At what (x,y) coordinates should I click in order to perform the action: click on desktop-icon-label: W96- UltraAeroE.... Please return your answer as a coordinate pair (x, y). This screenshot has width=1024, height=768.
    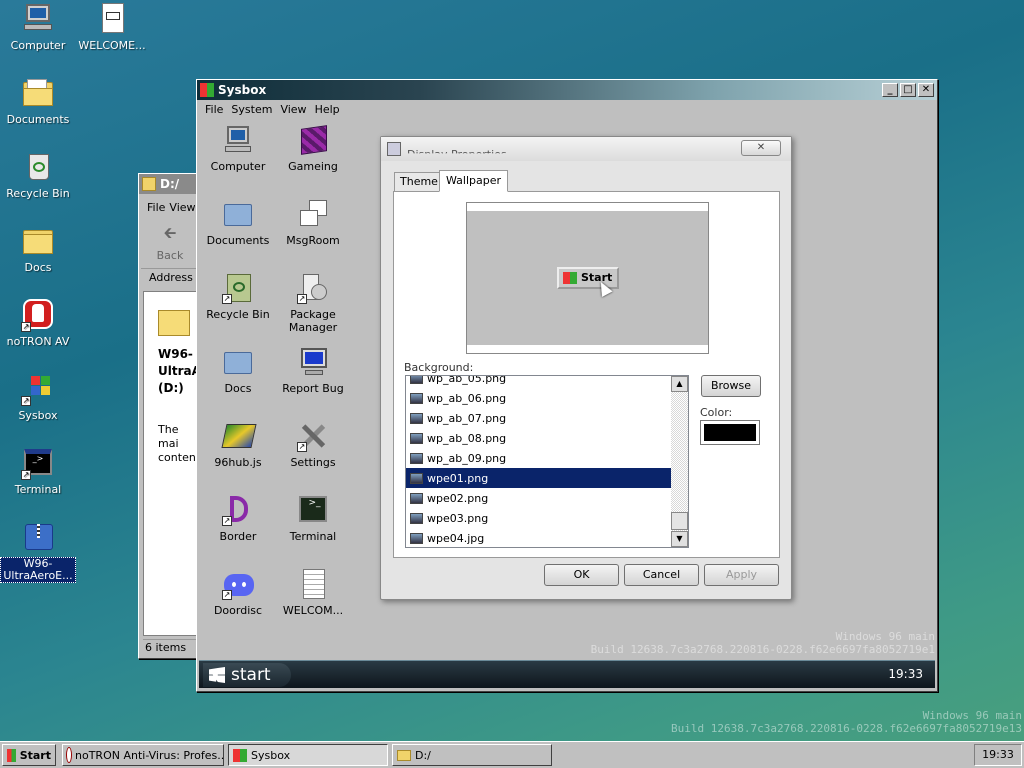
    Looking at the image, I should click on (38, 570).